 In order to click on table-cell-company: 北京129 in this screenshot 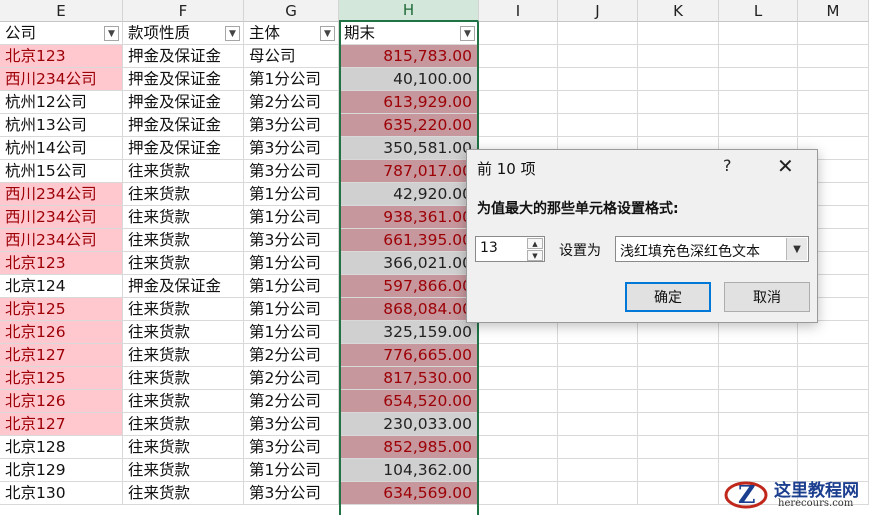, I will do `click(61, 470)`.